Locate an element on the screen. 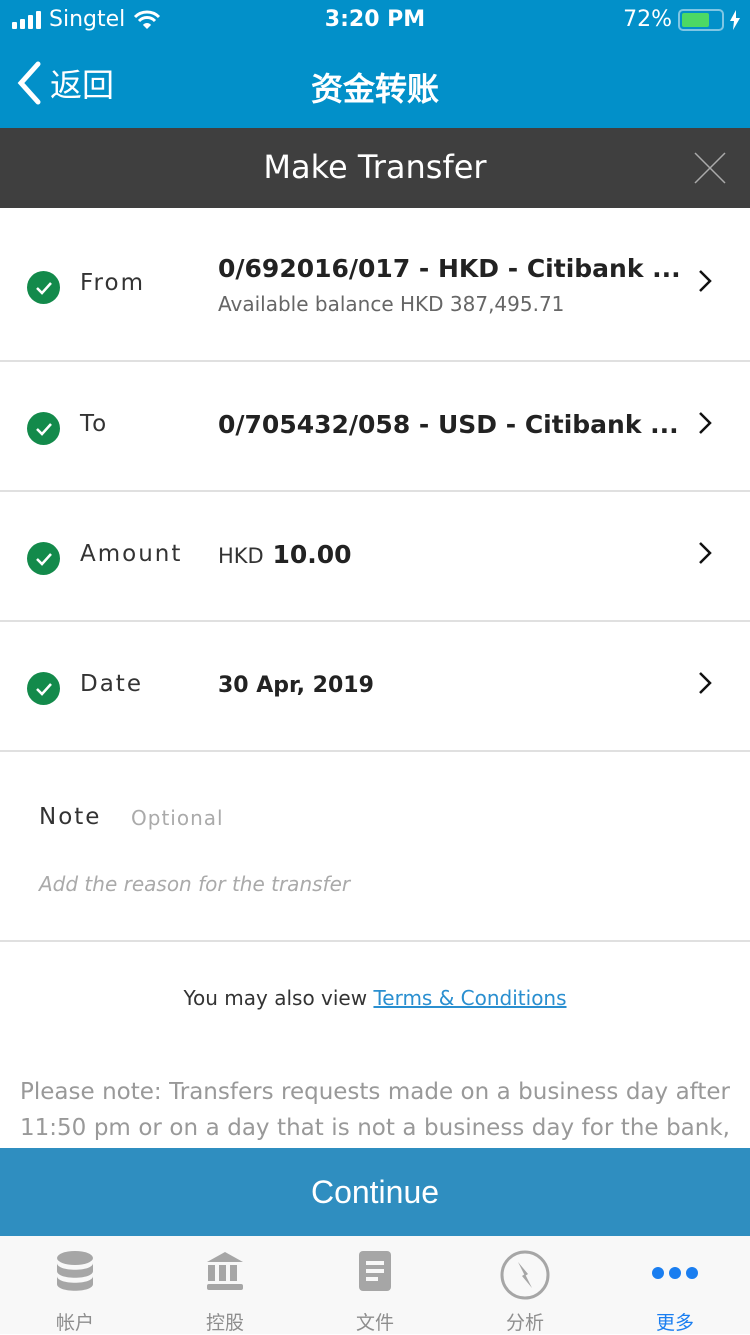 Image resolution: width=750 pixels, height=1335 pixels. bank-icon is located at coordinates (225, 1271).